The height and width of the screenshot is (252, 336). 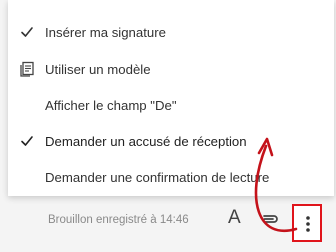 What do you see at coordinates (270, 219) in the screenshot?
I see `attachment-icon` at bounding box center [270, 219].